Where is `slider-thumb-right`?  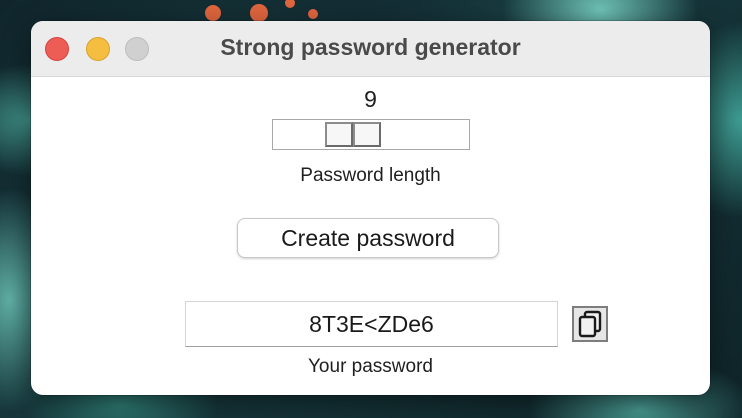
slider-thumb-right is located at coordinates (367, 134).